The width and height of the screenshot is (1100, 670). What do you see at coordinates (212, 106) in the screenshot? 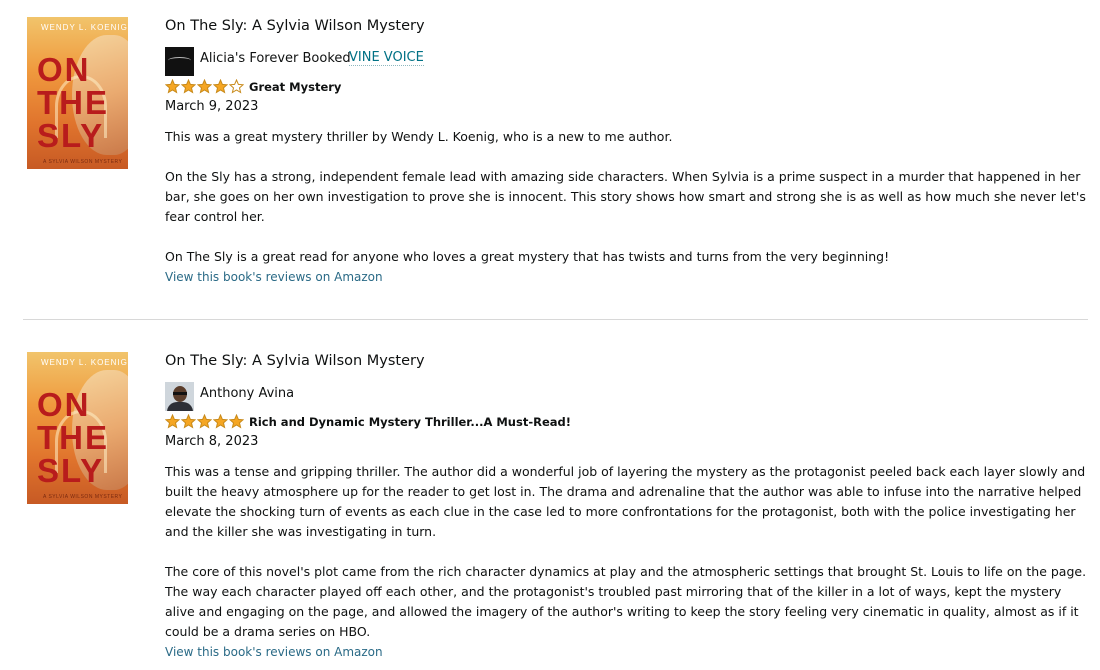
I see `review-date: March 9, 2023` at bounding box center [212, 106].